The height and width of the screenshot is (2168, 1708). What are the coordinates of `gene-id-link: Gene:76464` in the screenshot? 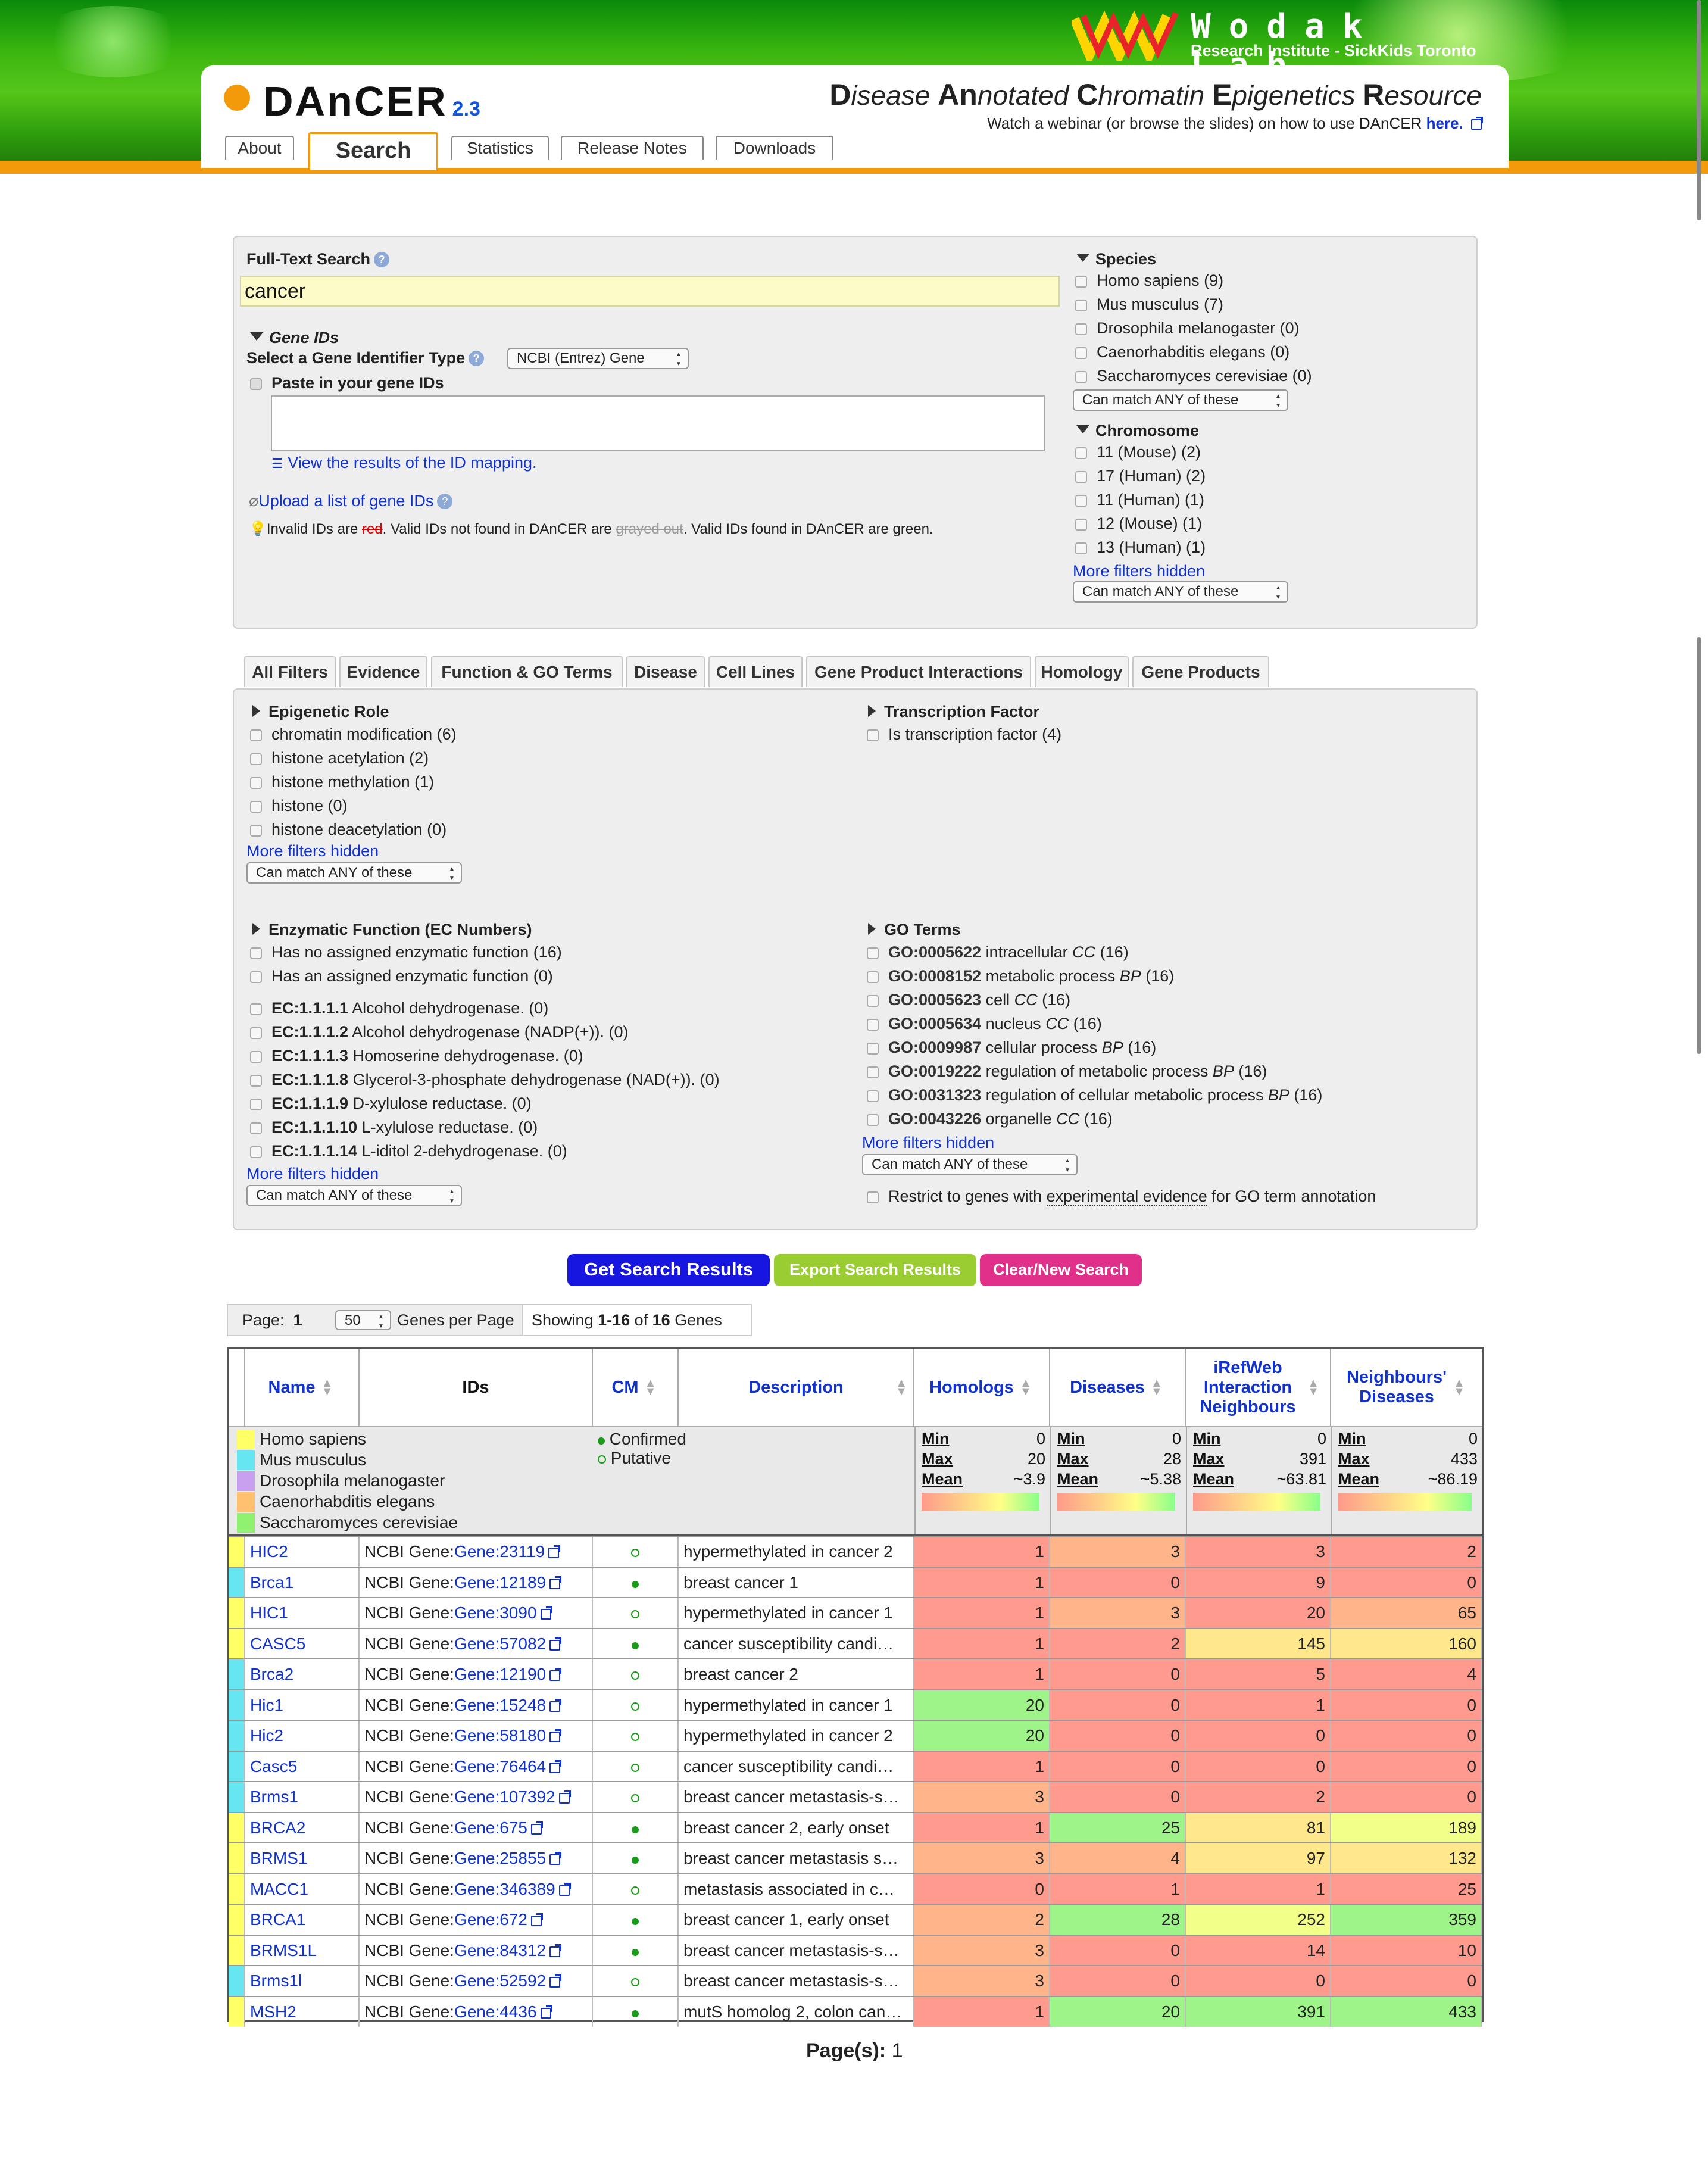 It's located at (500, 1766).